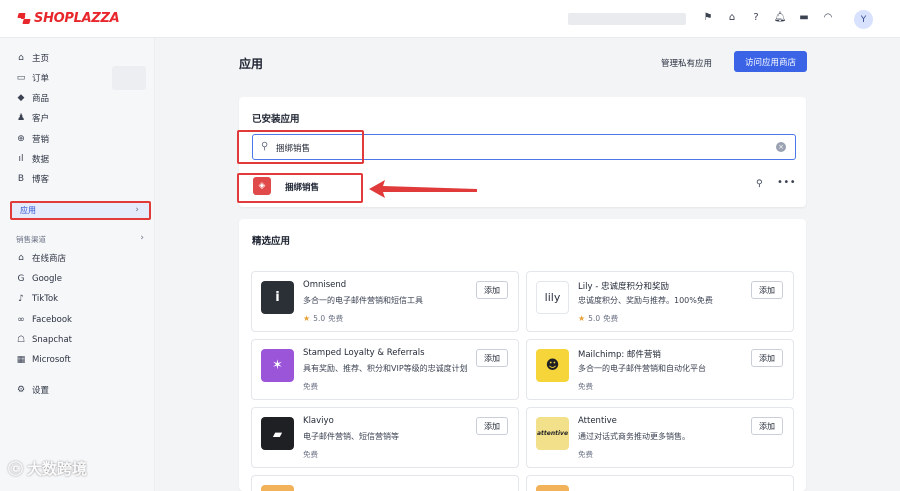 The width and height of the screenshot is (900, 491). What do you see at coordinates (21, 390) in the screenshot?
I see `gear-icon: ⚙` at bounding box center [21, 390].